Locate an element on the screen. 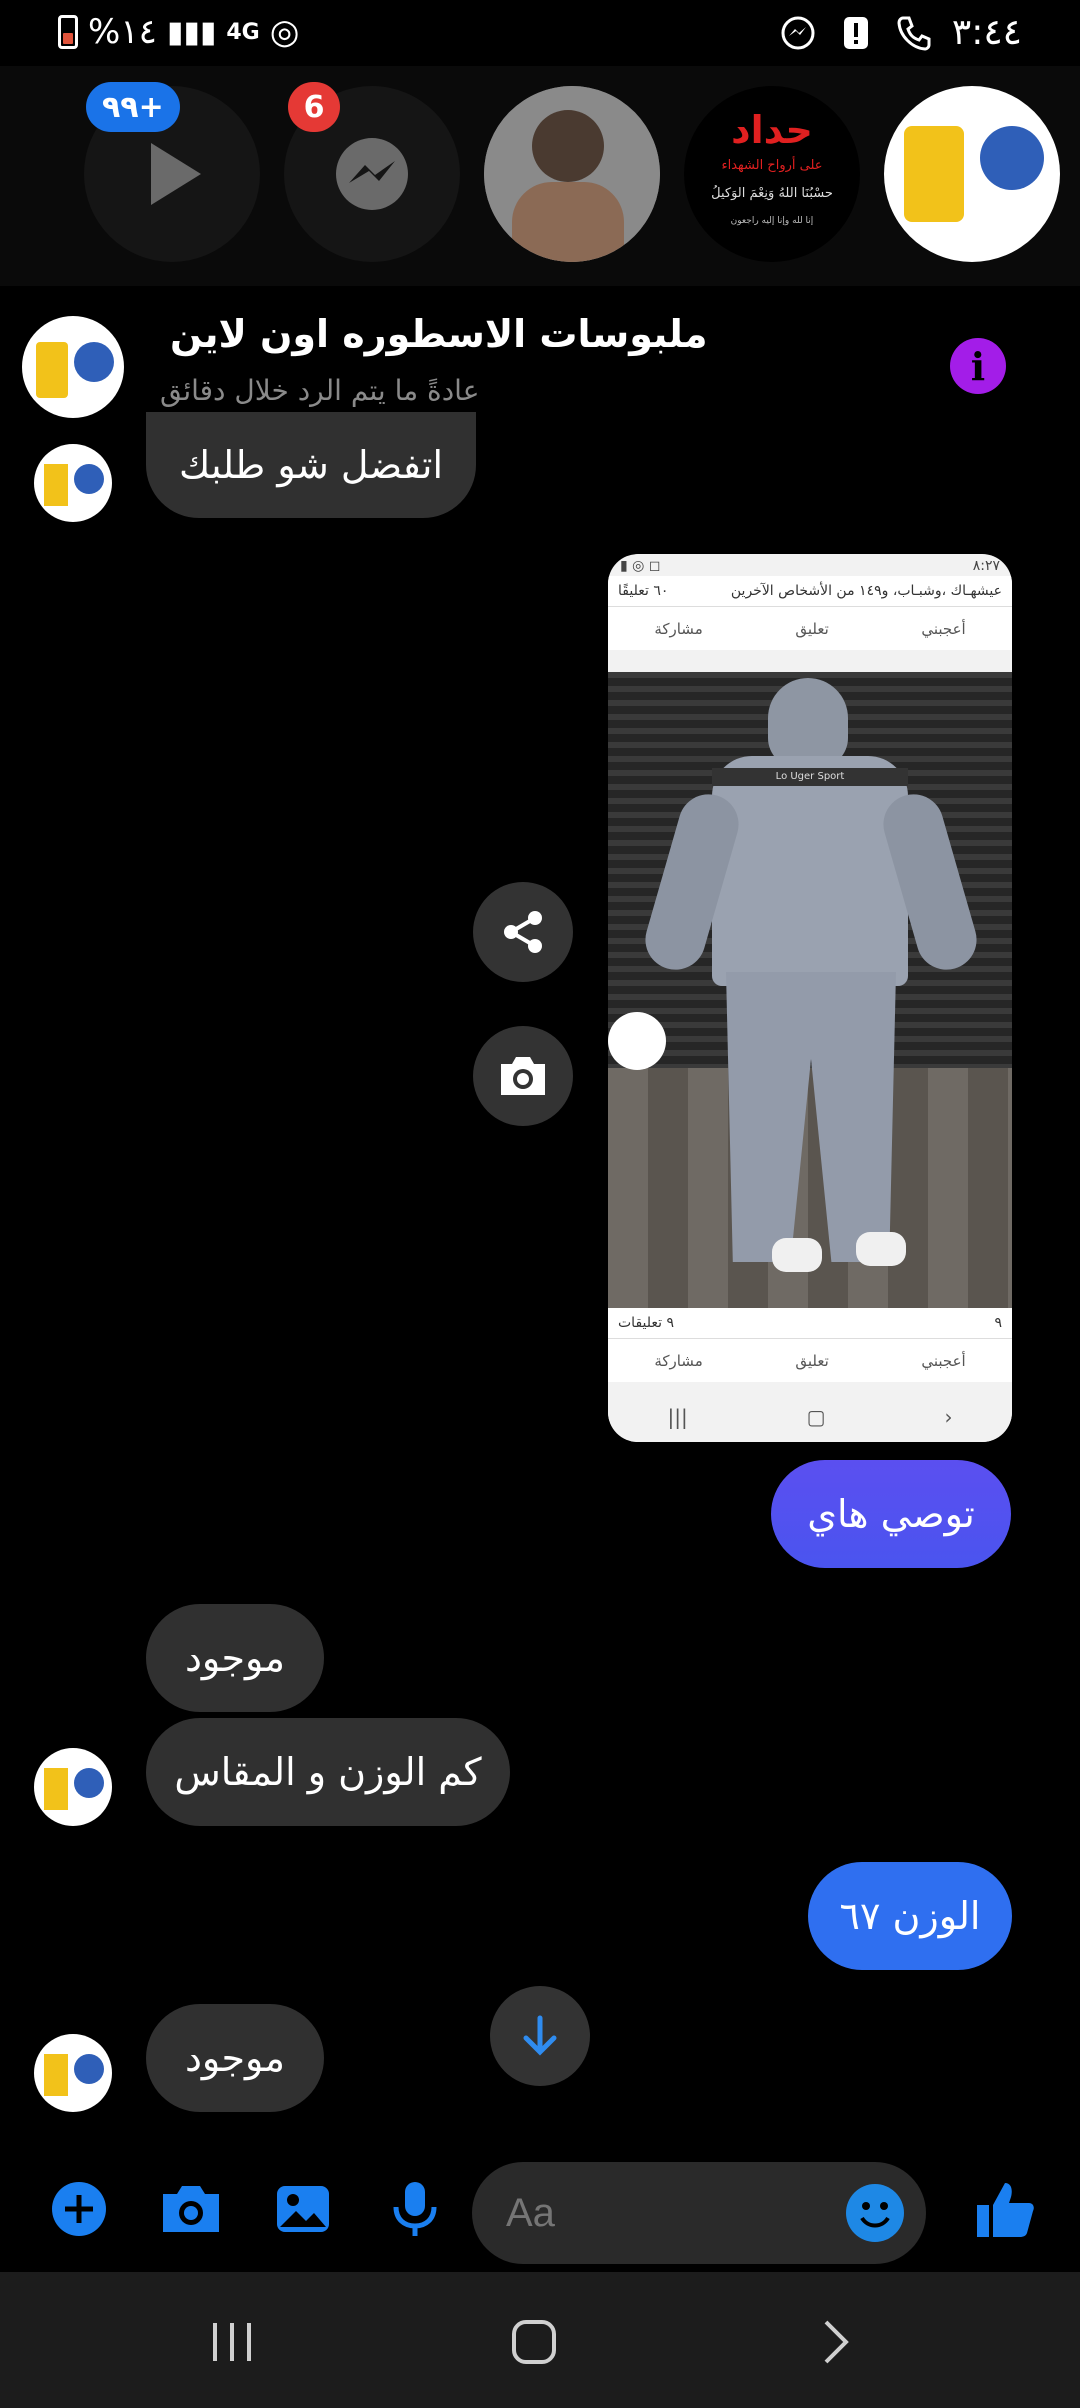 This screenshot has height=2408, width=1080. shot-shoe-right is located at coordinates (881, 1249).